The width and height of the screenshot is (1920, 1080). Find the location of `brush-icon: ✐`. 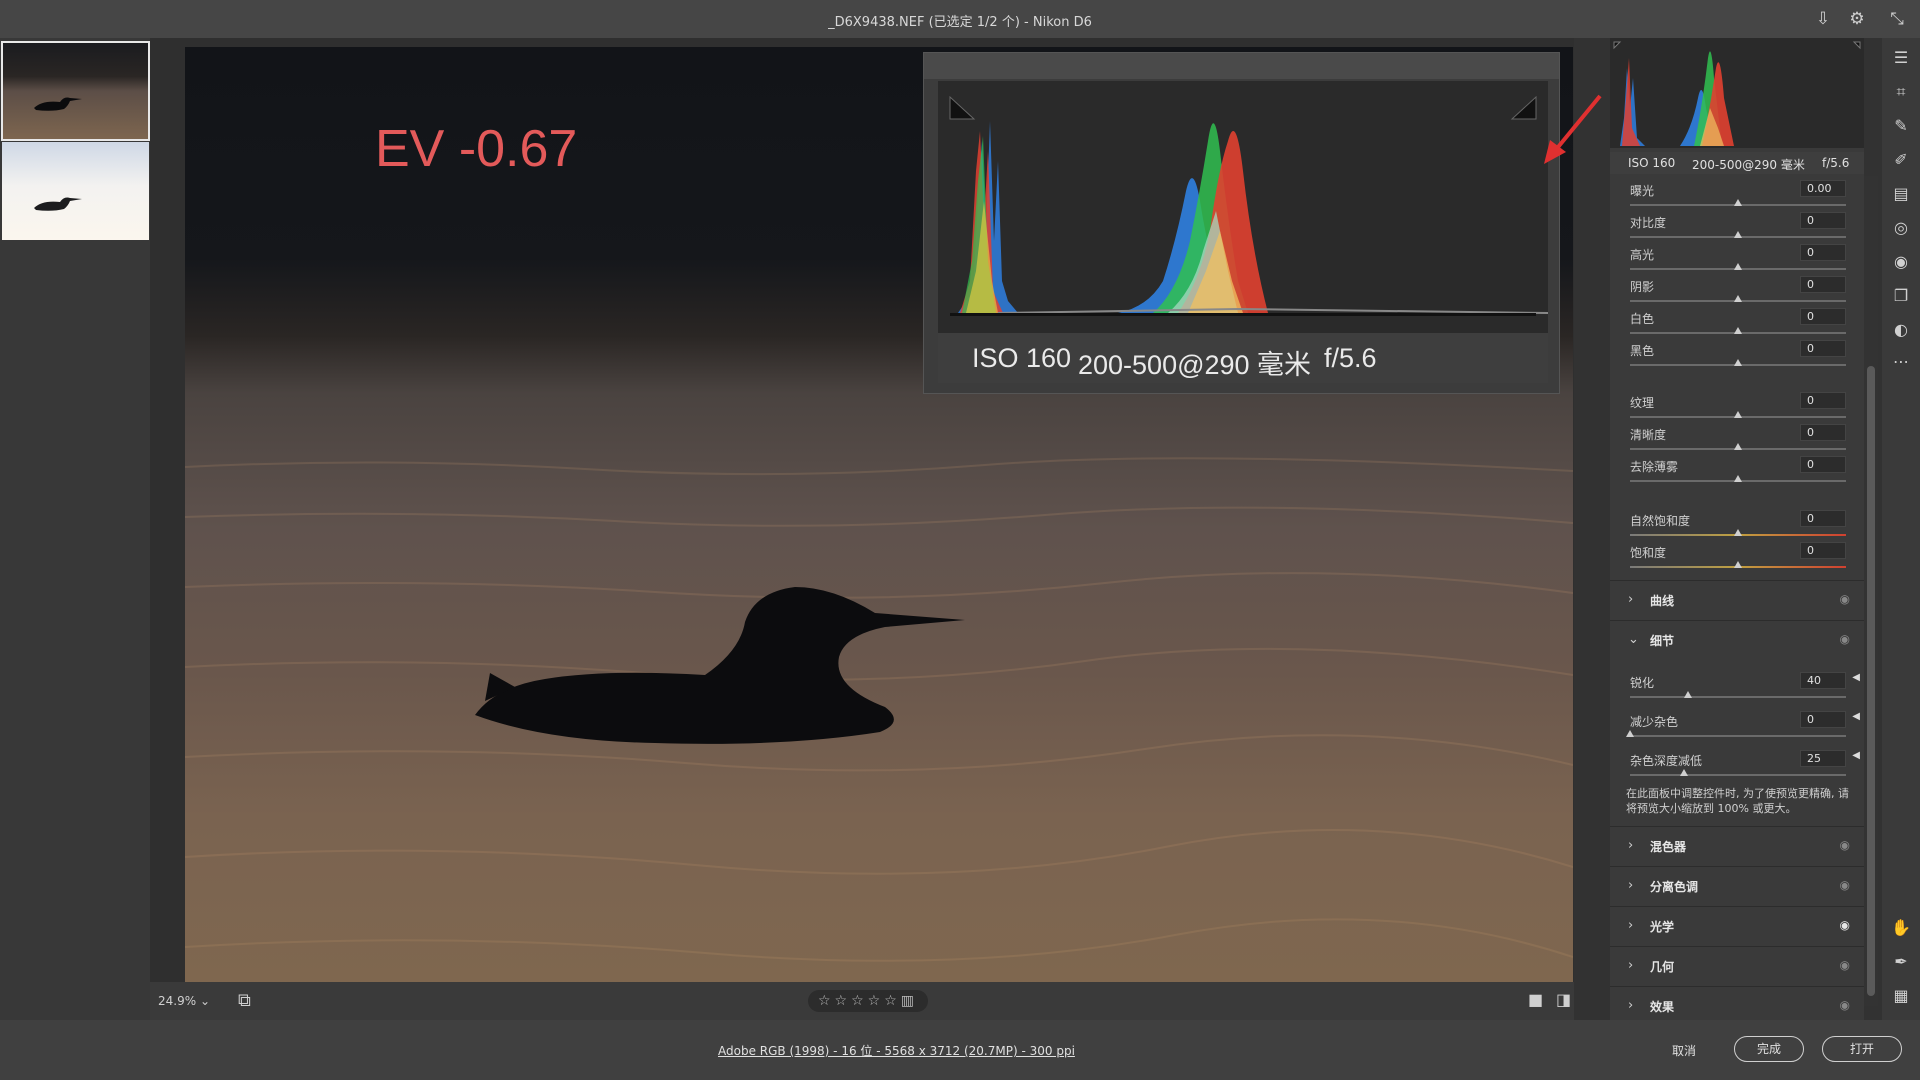

brush-icon: ✐ is located at coordinates (1901, 160).